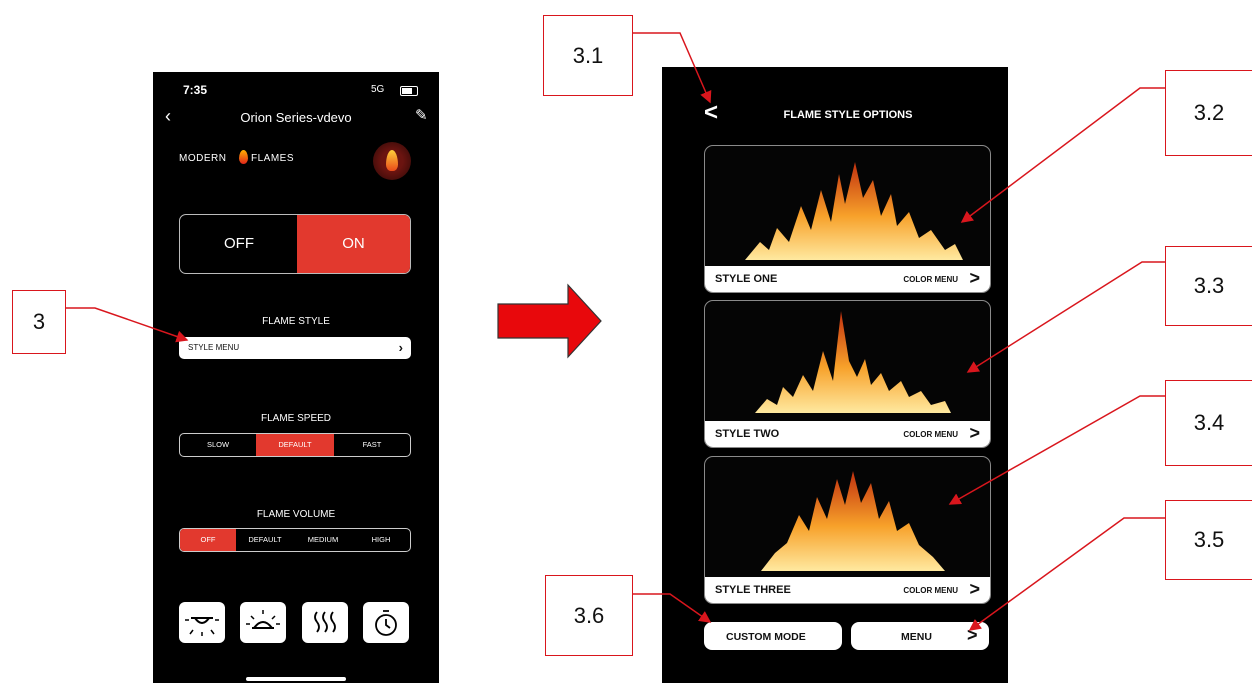 This screenshot has width=1252, height=683. I want to click on callout-3-2: 3.2, so click(1208, 113).